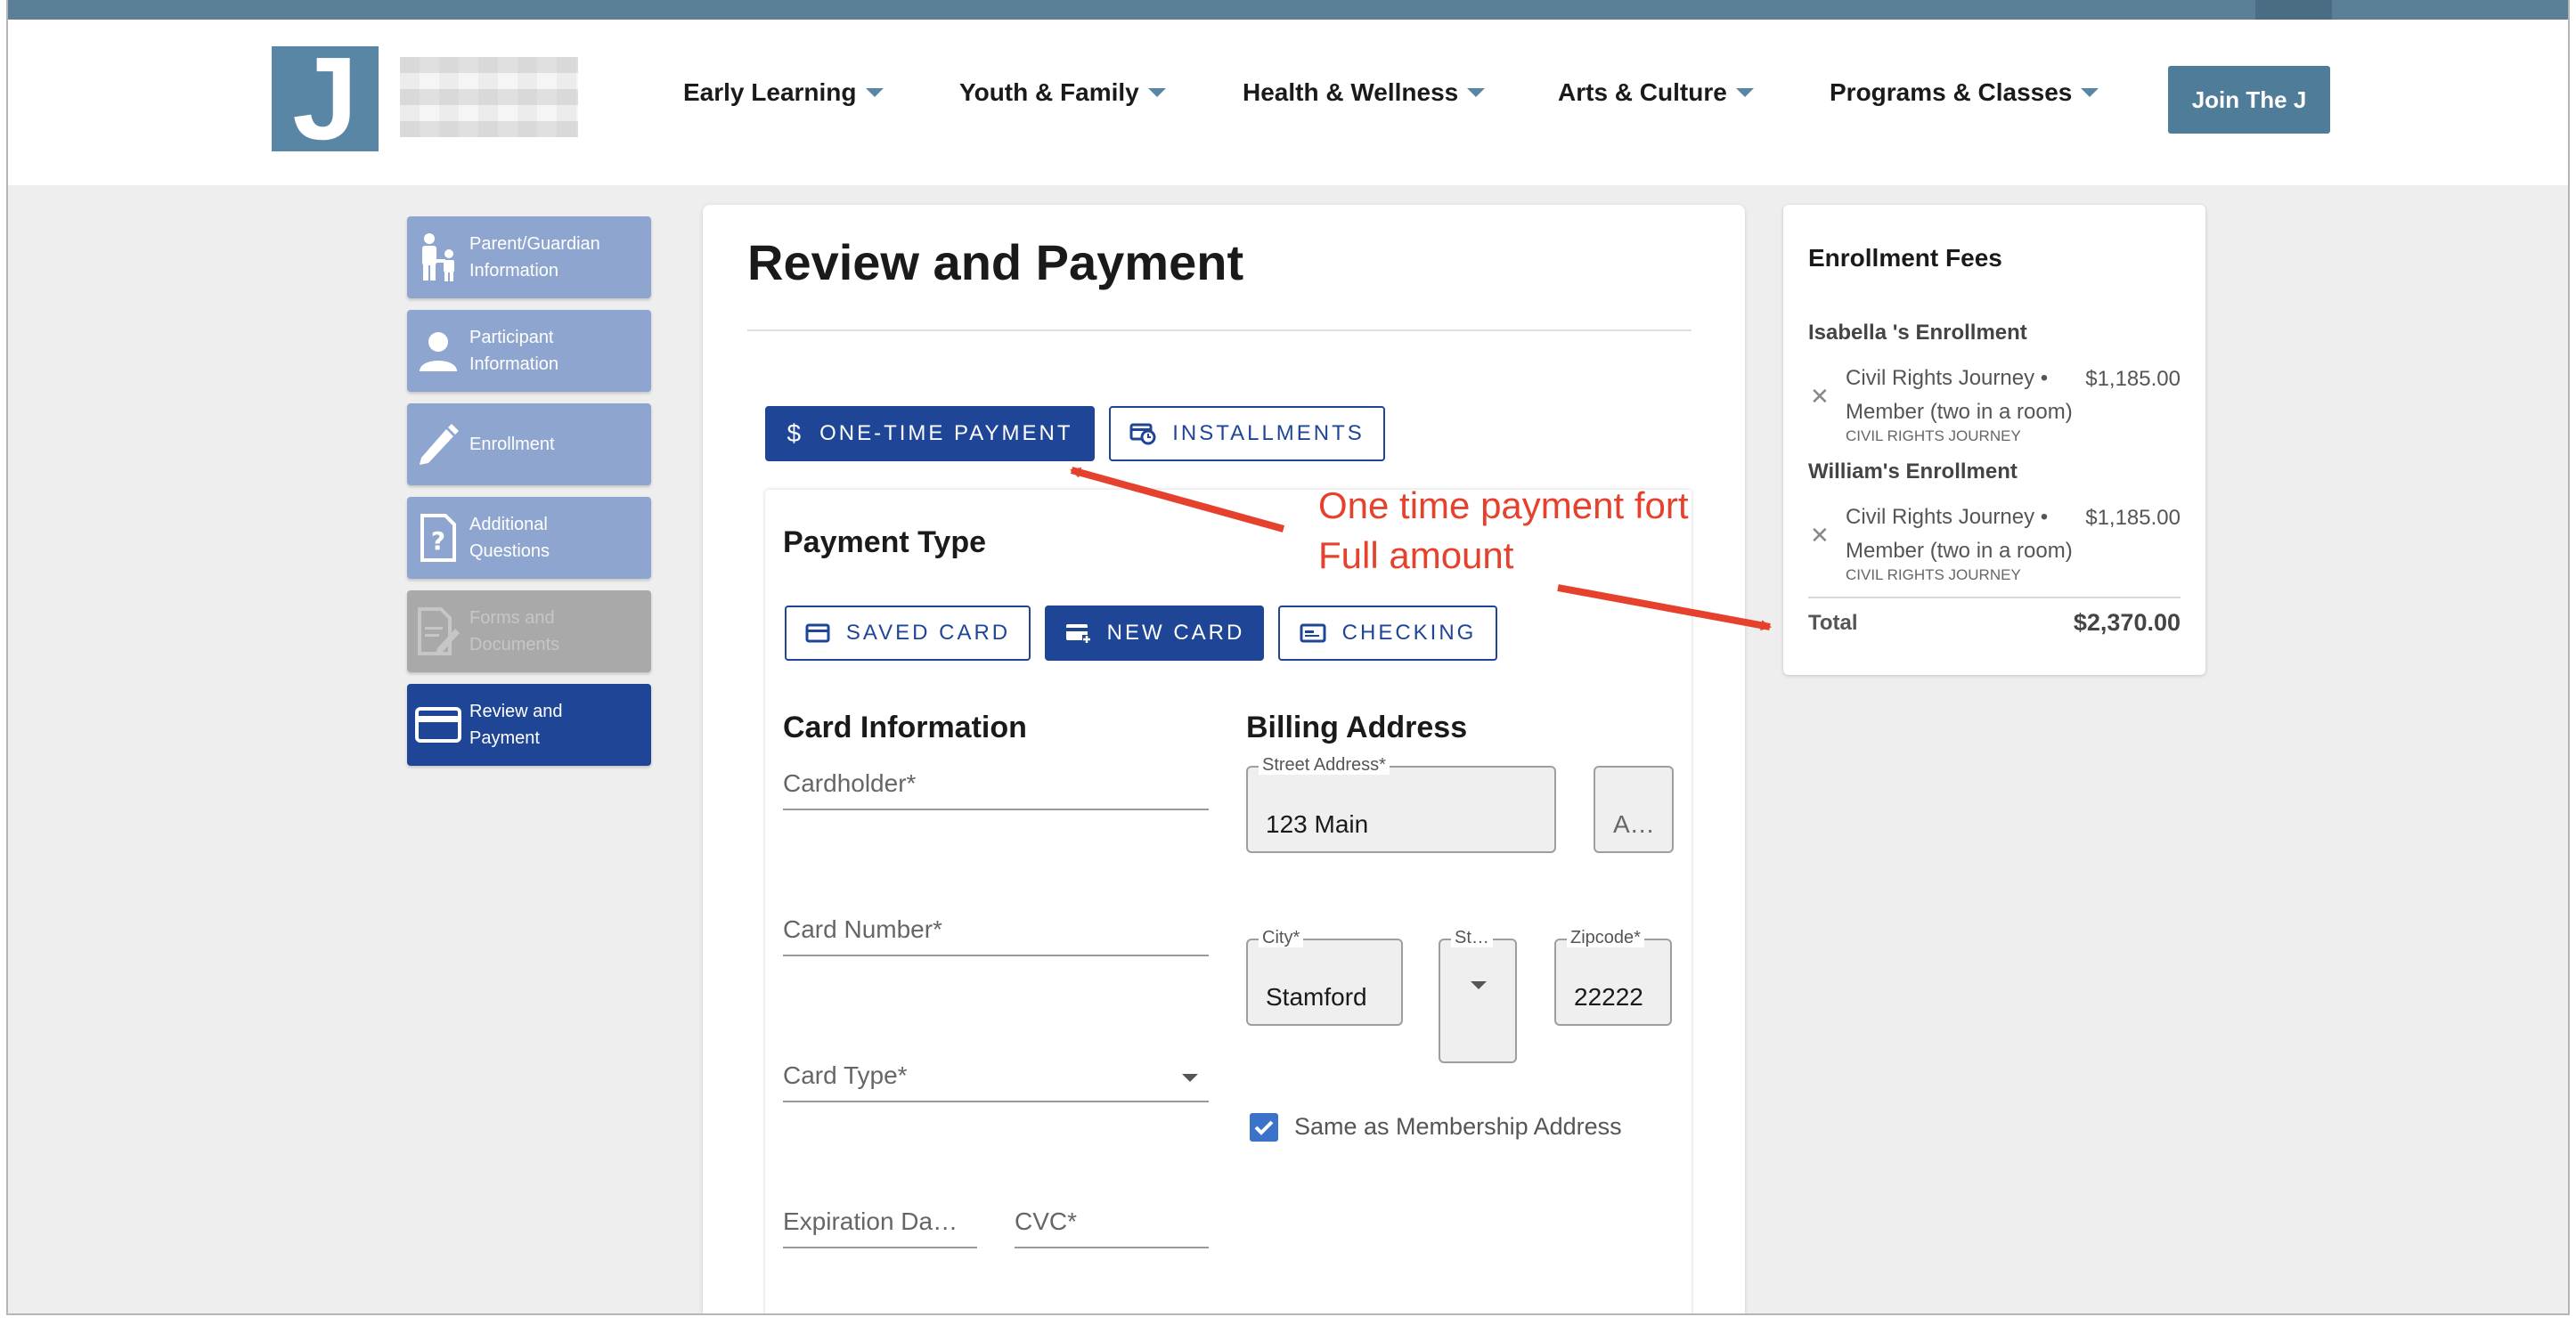 The image size is (2576, 1325). I want to click on arrow-to-total, so click(1664, 607).